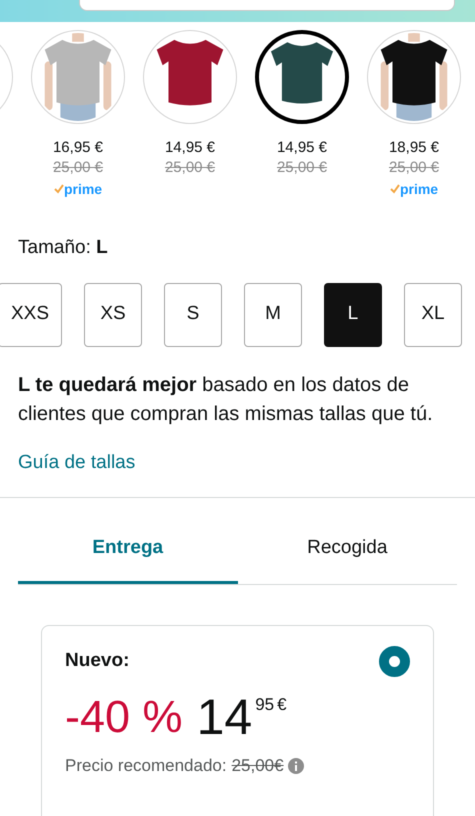 This screenshot has height=816, width=475. I want to click on swatch-price: 16,95 €, so click(78, 148).